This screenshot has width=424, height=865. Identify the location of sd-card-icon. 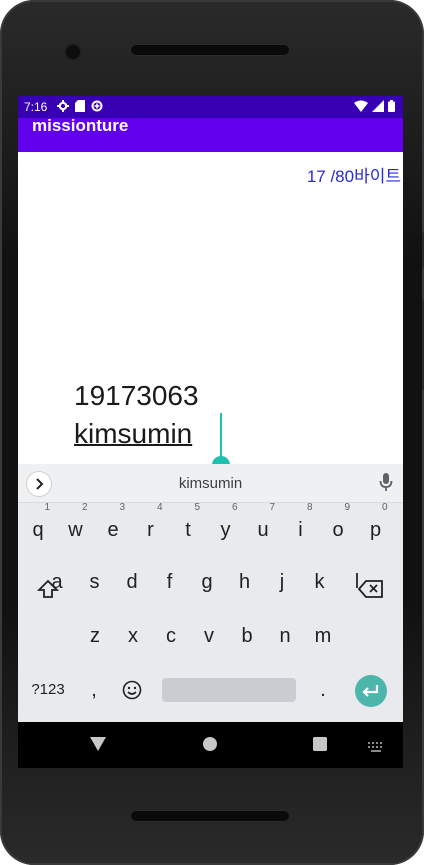
(80, 107).